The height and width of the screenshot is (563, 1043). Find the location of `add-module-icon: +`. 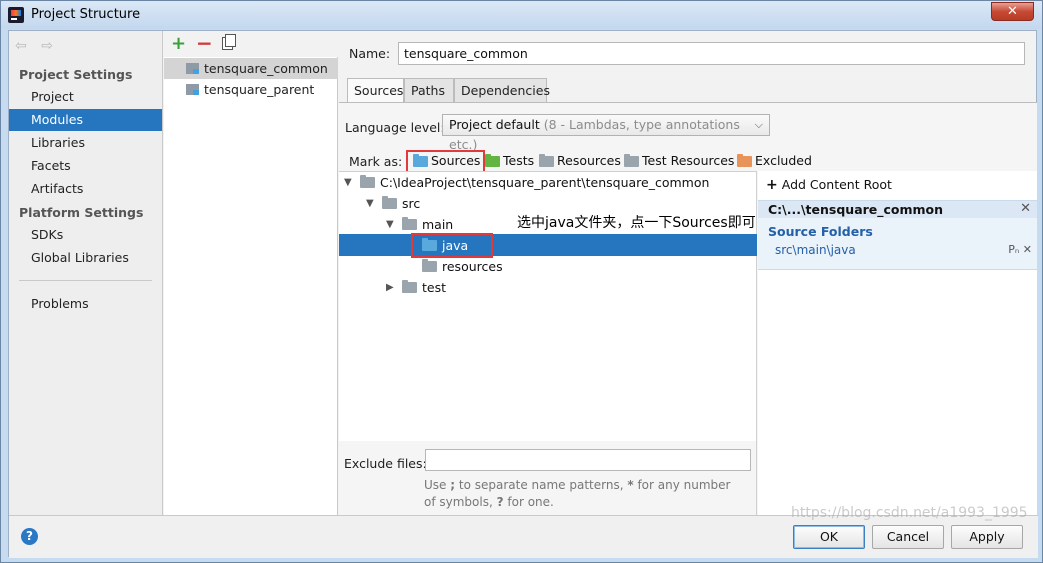

add-module-icon: + is located at coordinates (178, 43).